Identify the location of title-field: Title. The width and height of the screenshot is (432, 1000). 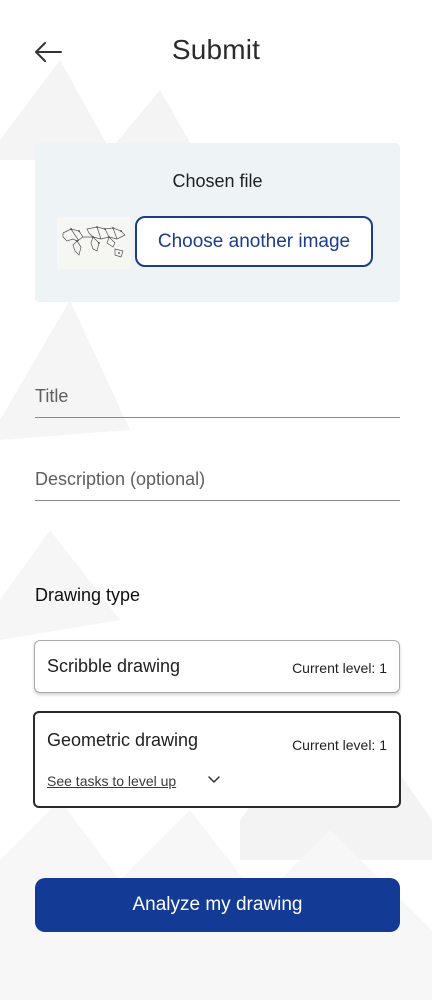
(217, 402).